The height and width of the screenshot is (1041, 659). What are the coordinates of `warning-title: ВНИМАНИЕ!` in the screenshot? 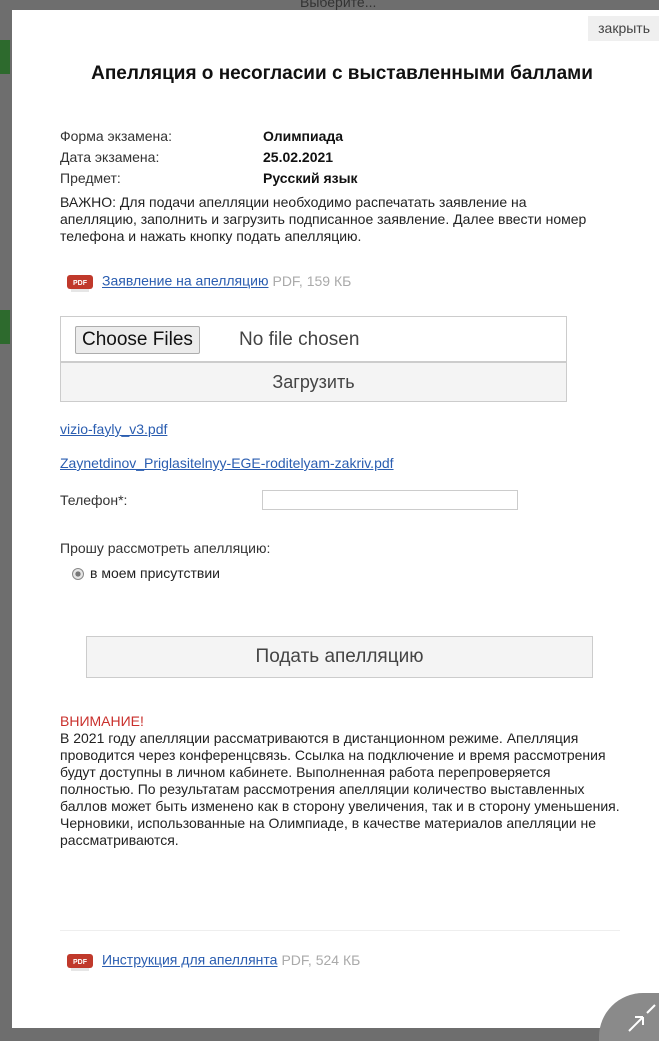 It's located at (102, 721).